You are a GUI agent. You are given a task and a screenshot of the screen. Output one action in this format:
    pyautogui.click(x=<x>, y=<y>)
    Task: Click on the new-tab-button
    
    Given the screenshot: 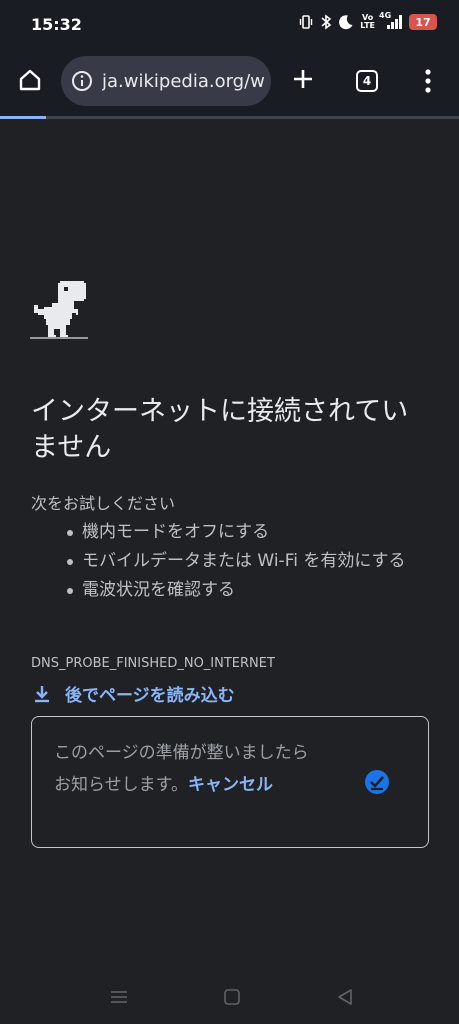 What is the action you would take?
    pyautogui.click(x=303, y=79)
    